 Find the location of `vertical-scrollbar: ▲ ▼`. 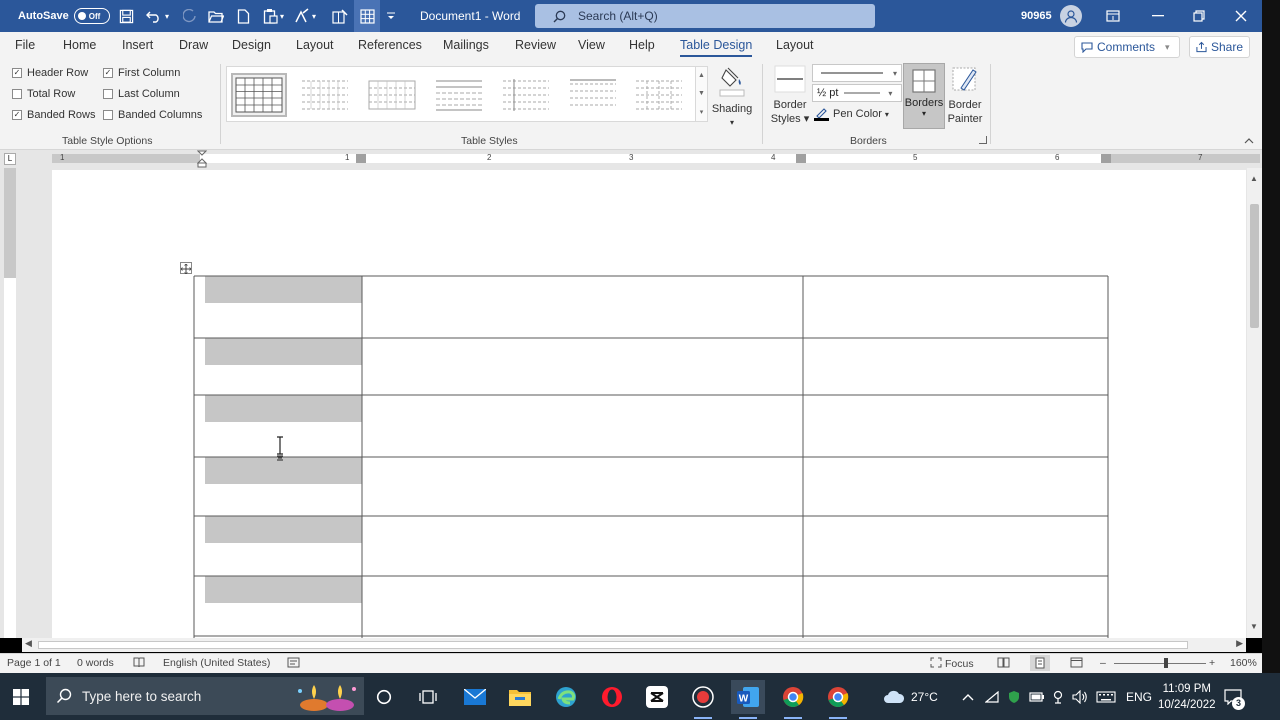

vertical-scrollbar: ▲ ▼ is located at coordinates (1254, 403).